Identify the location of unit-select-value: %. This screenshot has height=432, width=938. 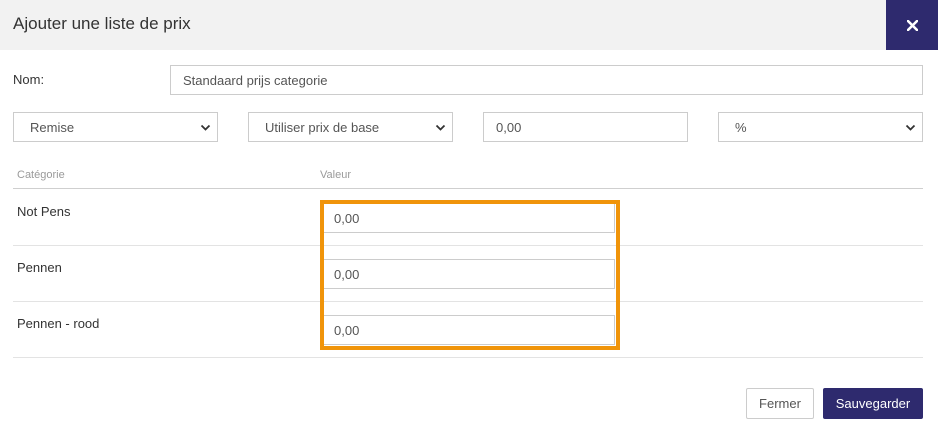
(741, 127).